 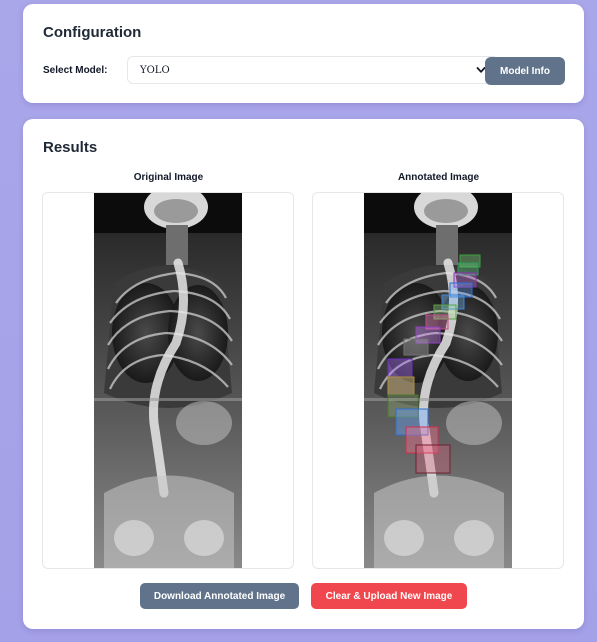 What do you see at coordinates (313, 70) in the screenshot?
I see `model-select: YOLO` at bounding box center [313, 70].